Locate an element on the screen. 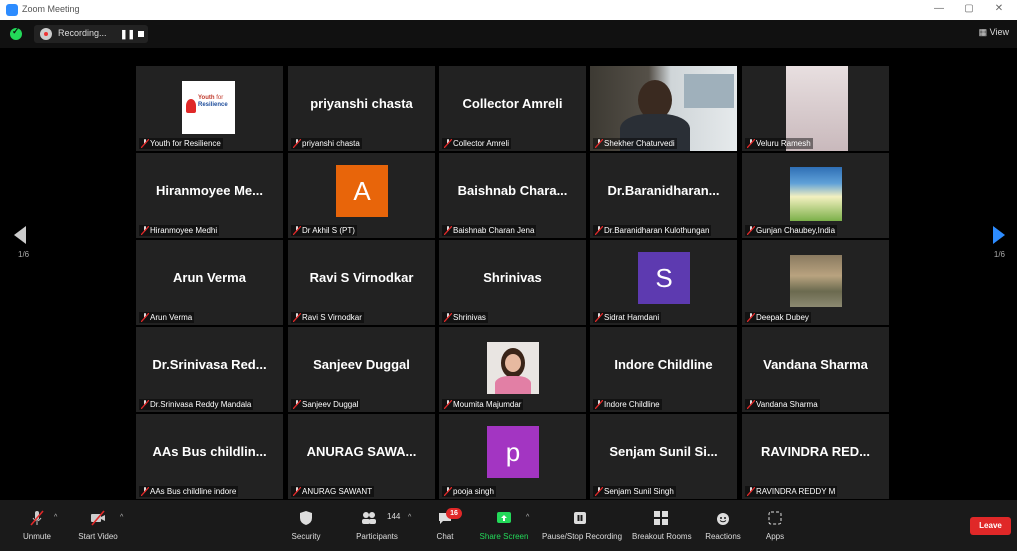  participant-name-label: Veluru Ramesh is located at coordinates (779, 143).